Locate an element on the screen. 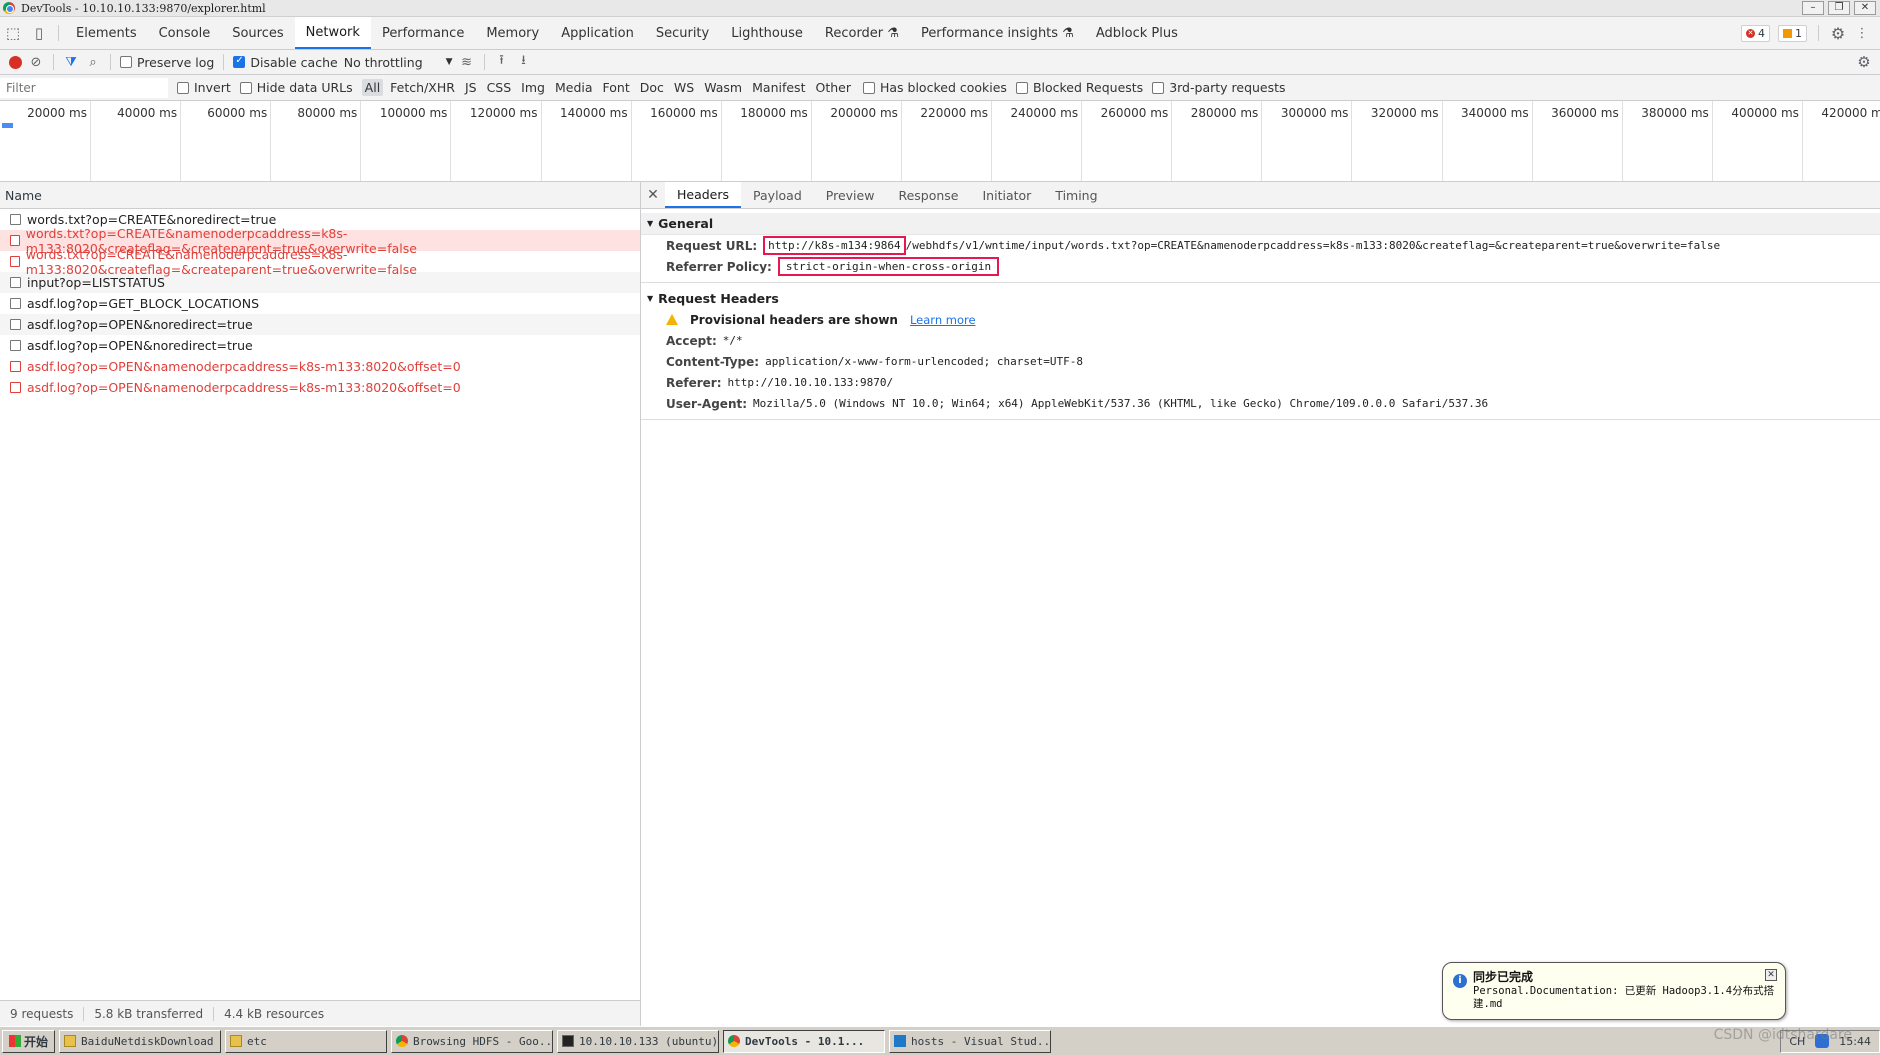 The image size is (1880, 1055). warning-badge: 1 is located at coordinates (1792, 33).